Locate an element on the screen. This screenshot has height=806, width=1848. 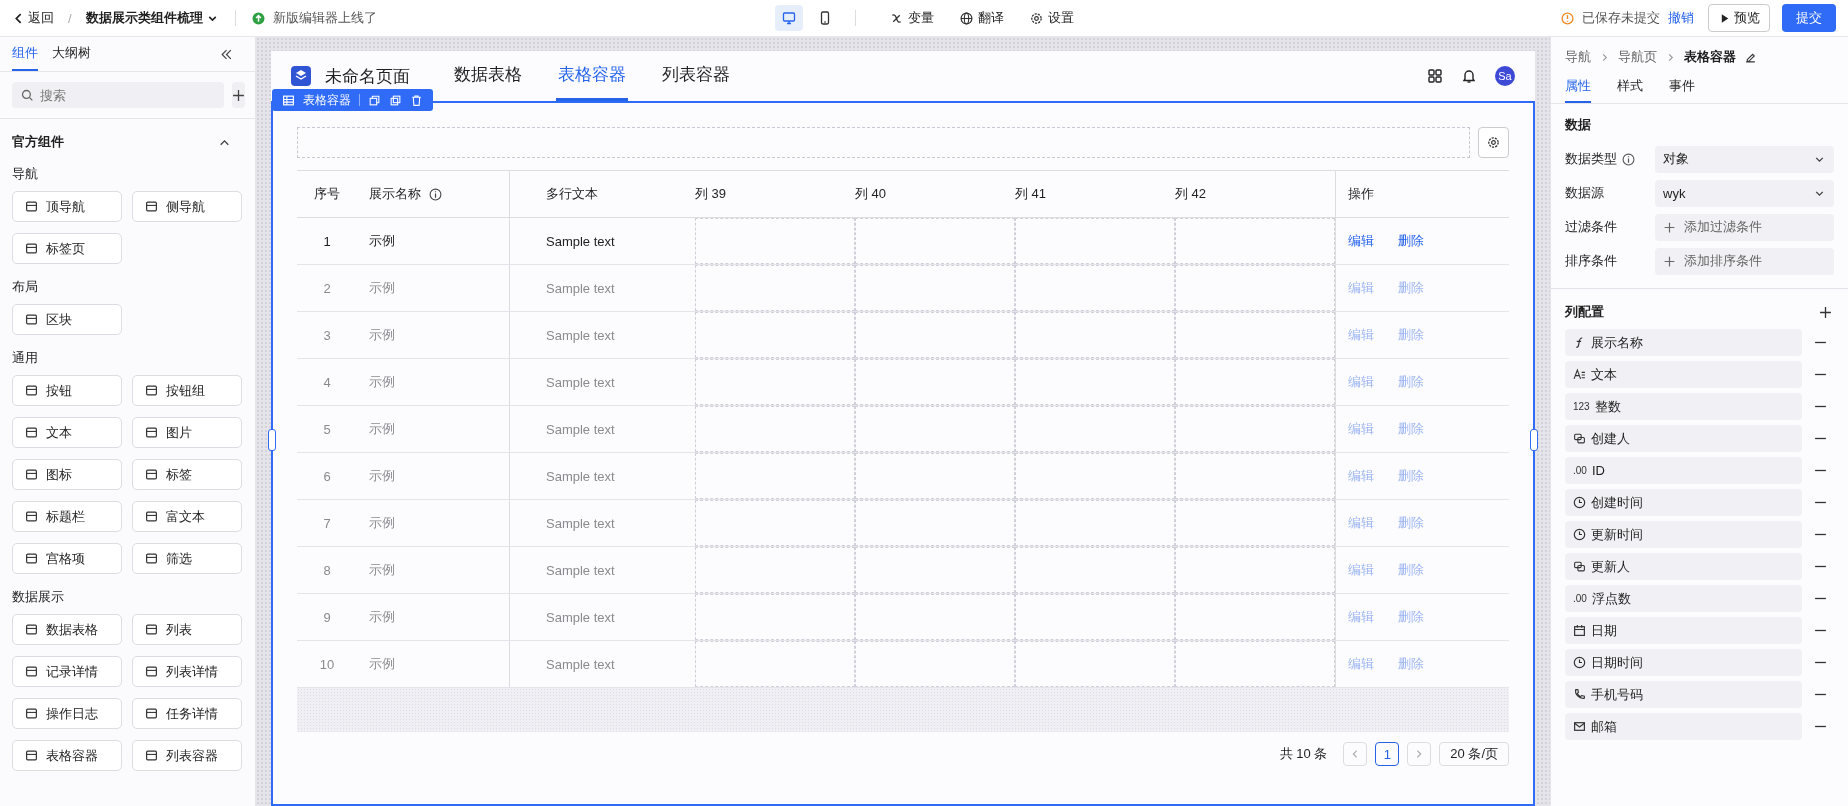
translate-button: 翻译 is located at coordinates (981, 18).